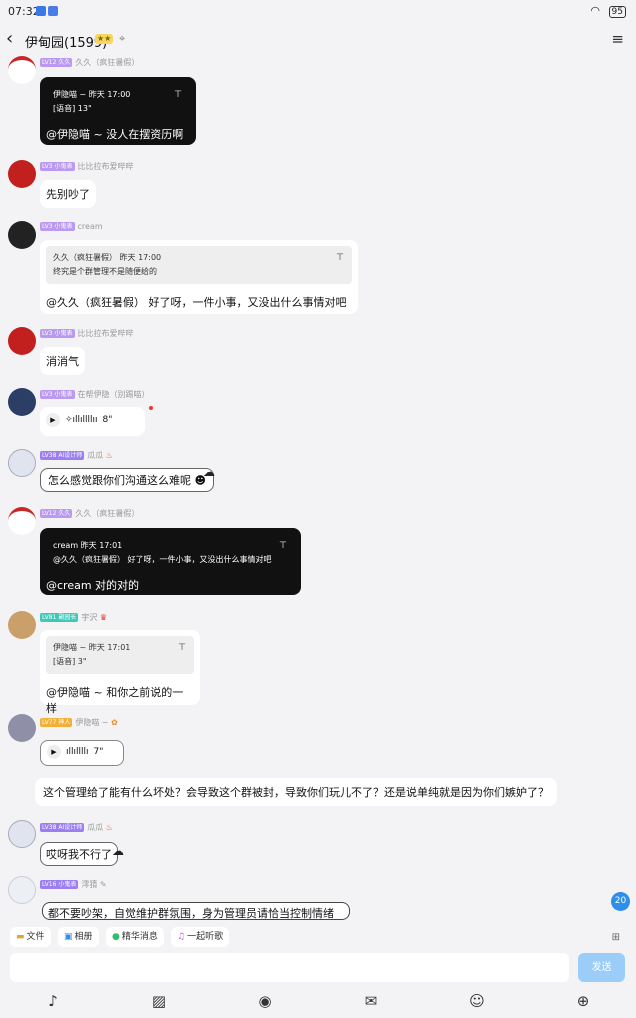 The image size is (636, 1018). I want to click on sender-meta: LV38 AI设计师 瓜瓜 ♨, so click(76, 827).